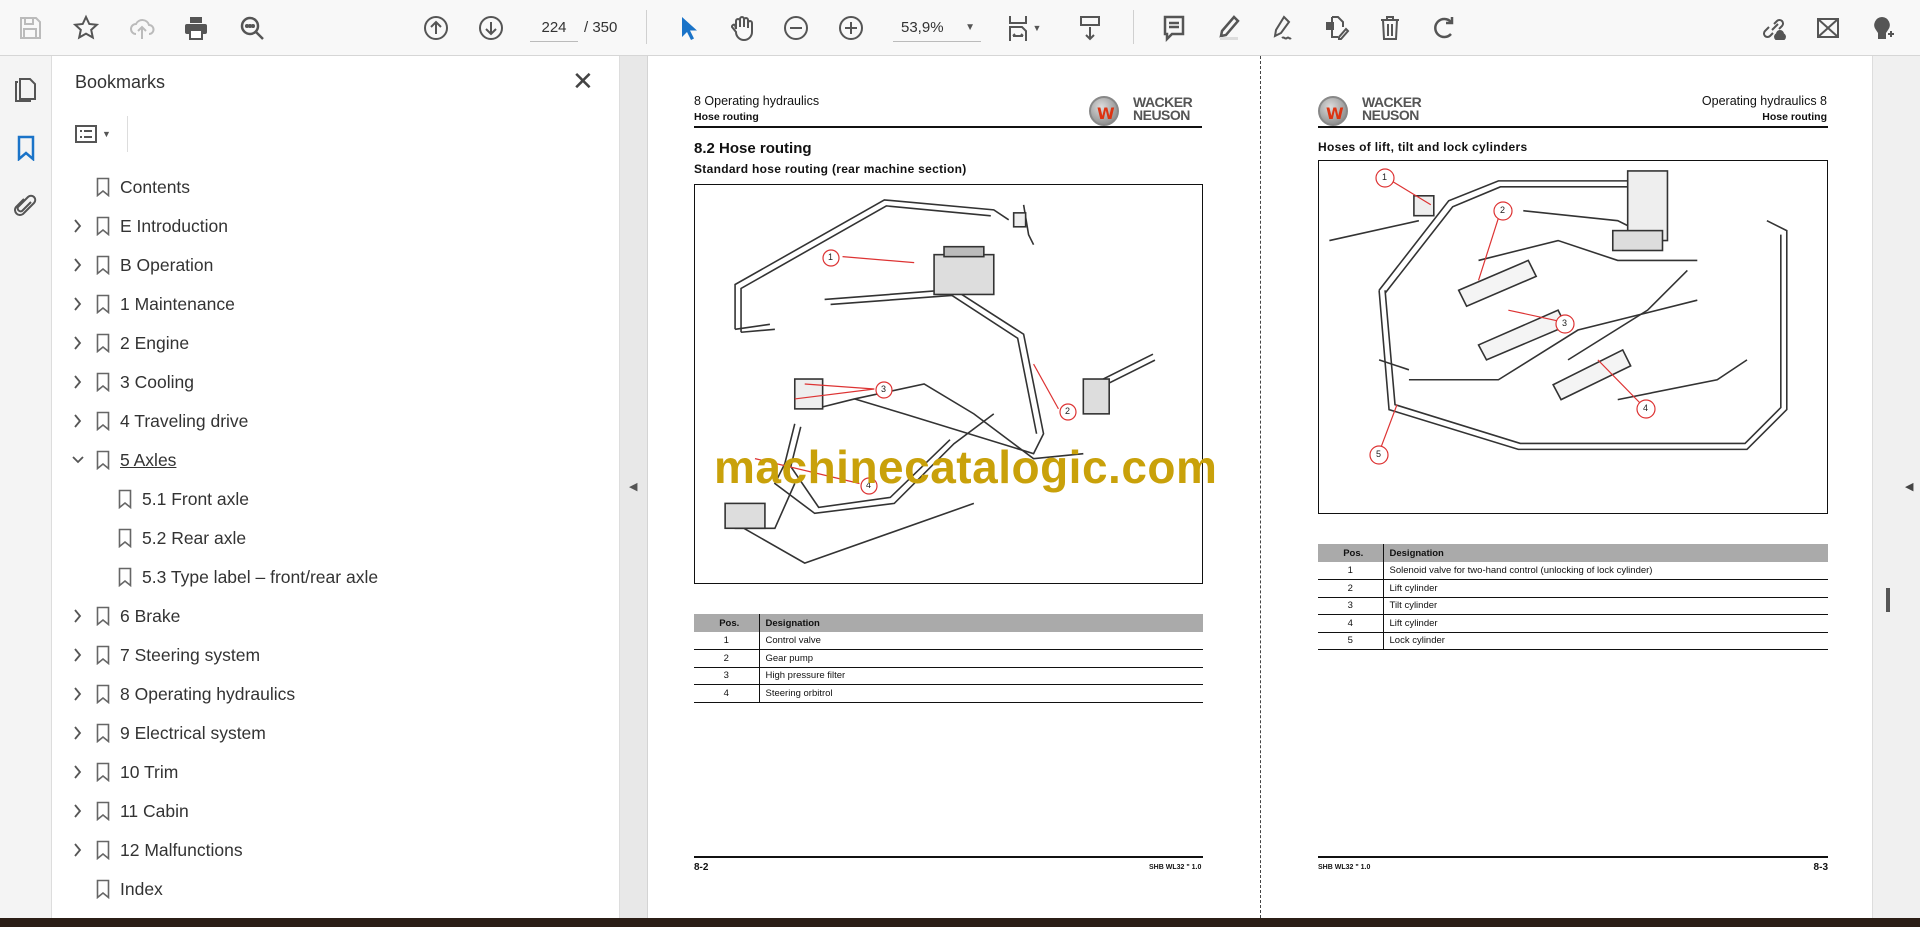 The image size is (1920, 927). I want to click on select-cursor-icon, so click(688, 28).